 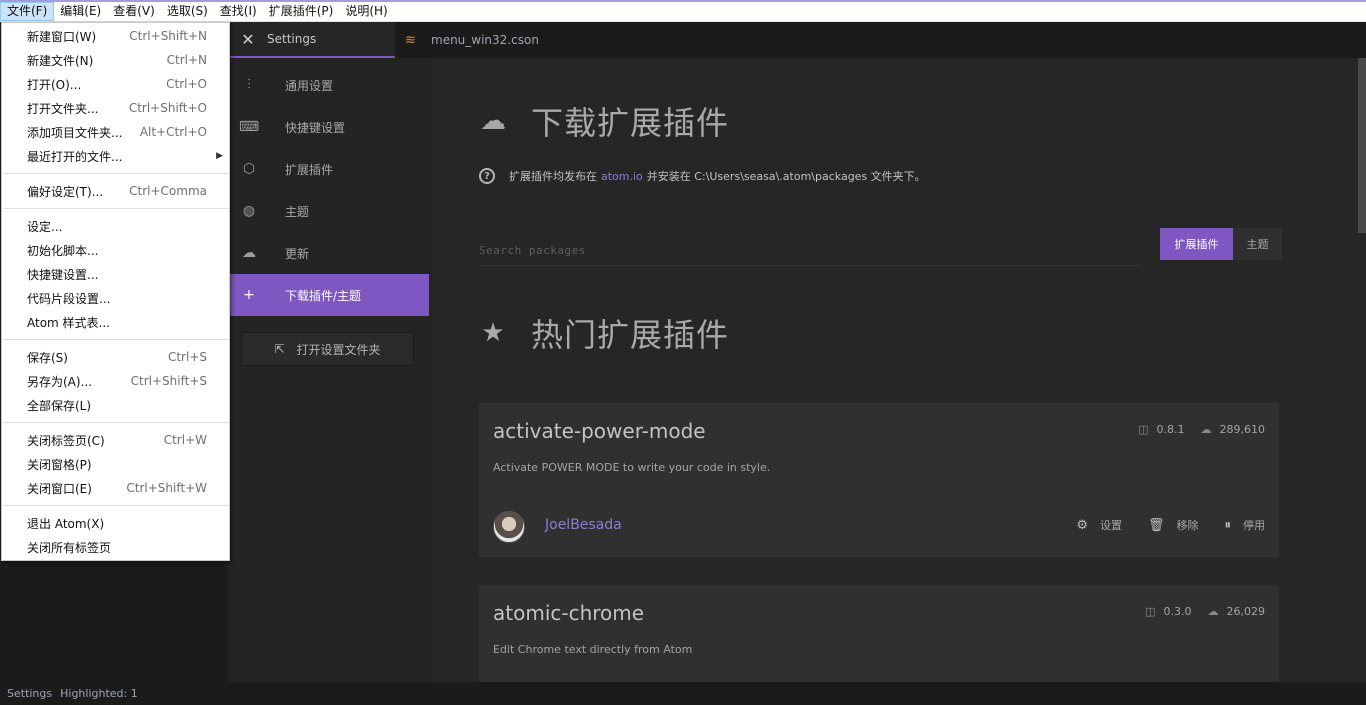 I want to click on sidebar-item-label: 主题, so click(x=297, y=211).